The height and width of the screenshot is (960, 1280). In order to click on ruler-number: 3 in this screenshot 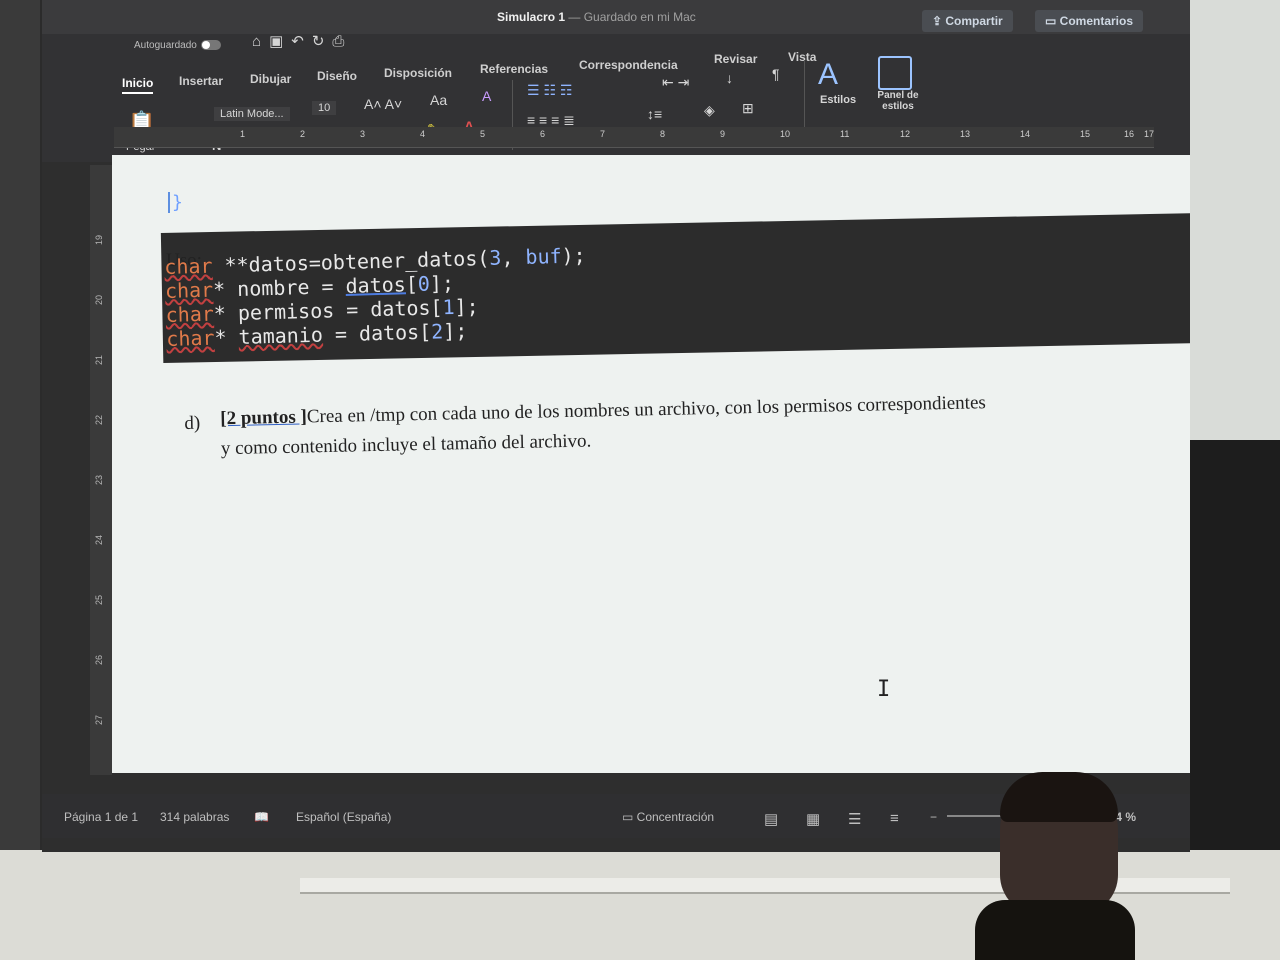, I will do `click(363, 134)`.